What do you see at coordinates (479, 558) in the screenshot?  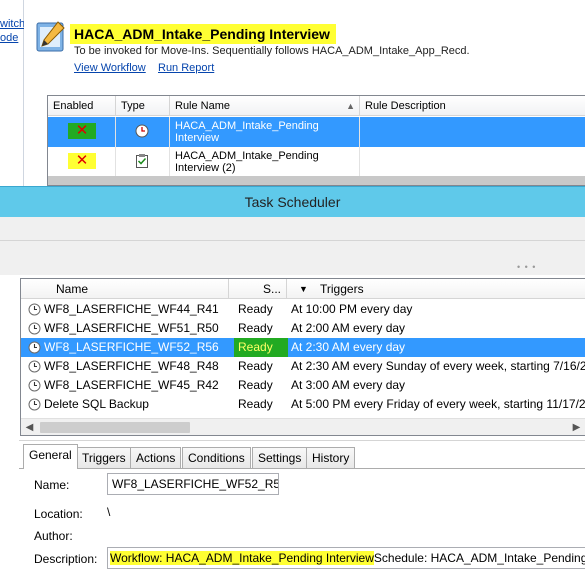 I see `description-rest: Schedule: HACA_ADM_Intake_Pending` at bounding box center [479, 558].